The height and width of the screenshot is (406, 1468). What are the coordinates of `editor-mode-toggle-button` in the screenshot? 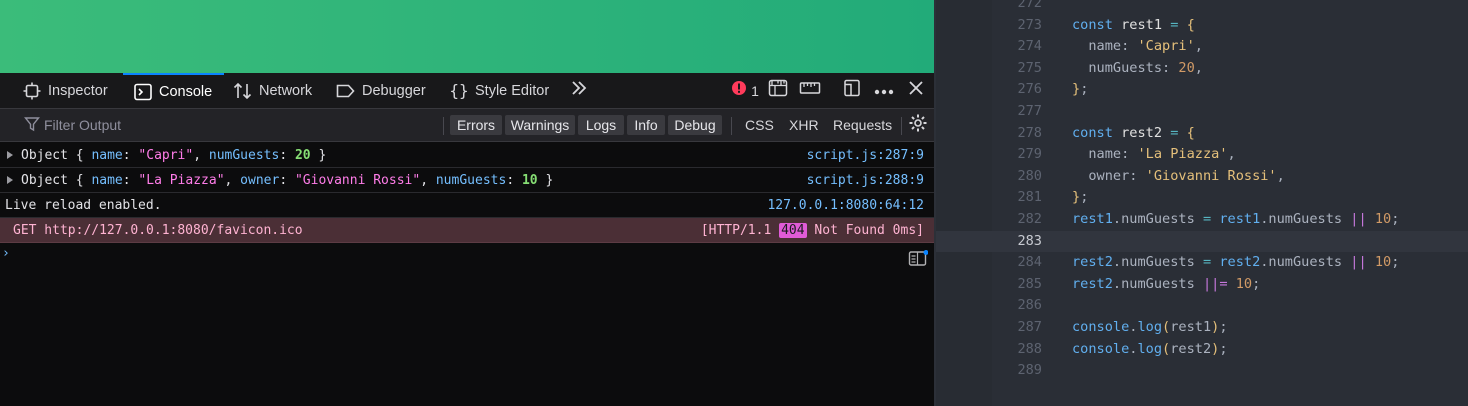 It's located at (918, 261).